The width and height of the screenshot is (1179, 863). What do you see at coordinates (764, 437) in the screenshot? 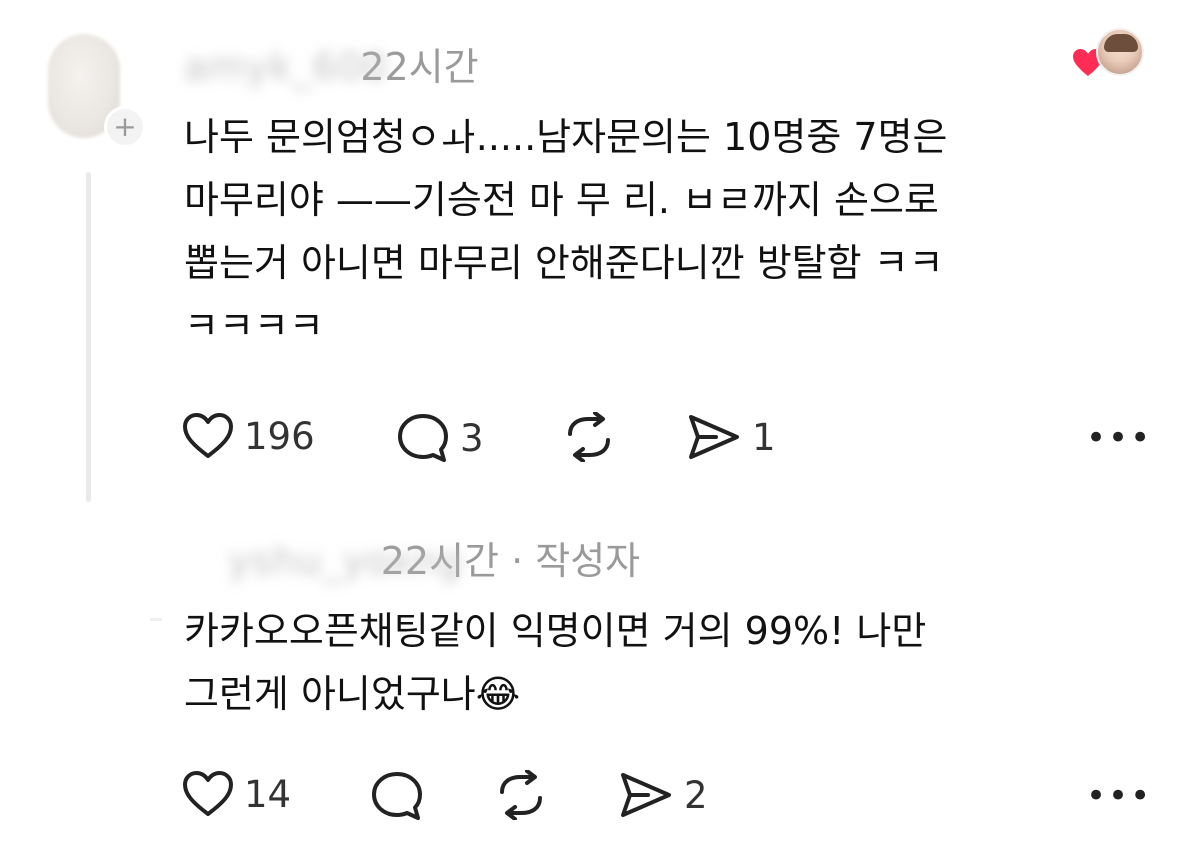
I see `share-count: 1` at bounding box center [764, 437].